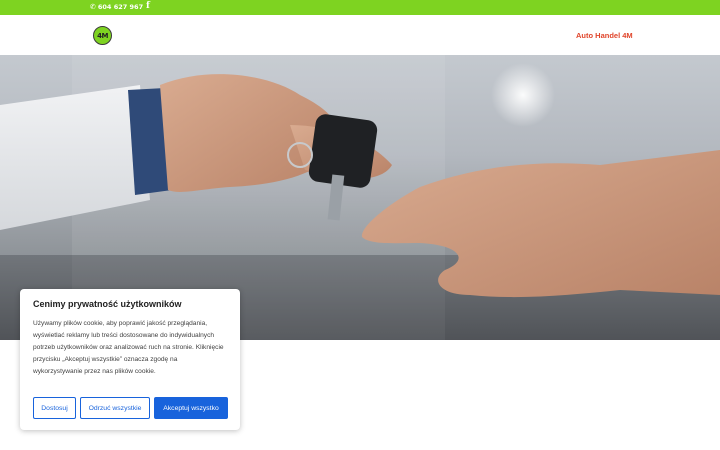 The width and height of the screenshot is (720, 450). What do you see at coordinates (360, 35) in the screenshot?
I see `site-header: 4M Auto Handel 4M` at bounding box center [360, 35].